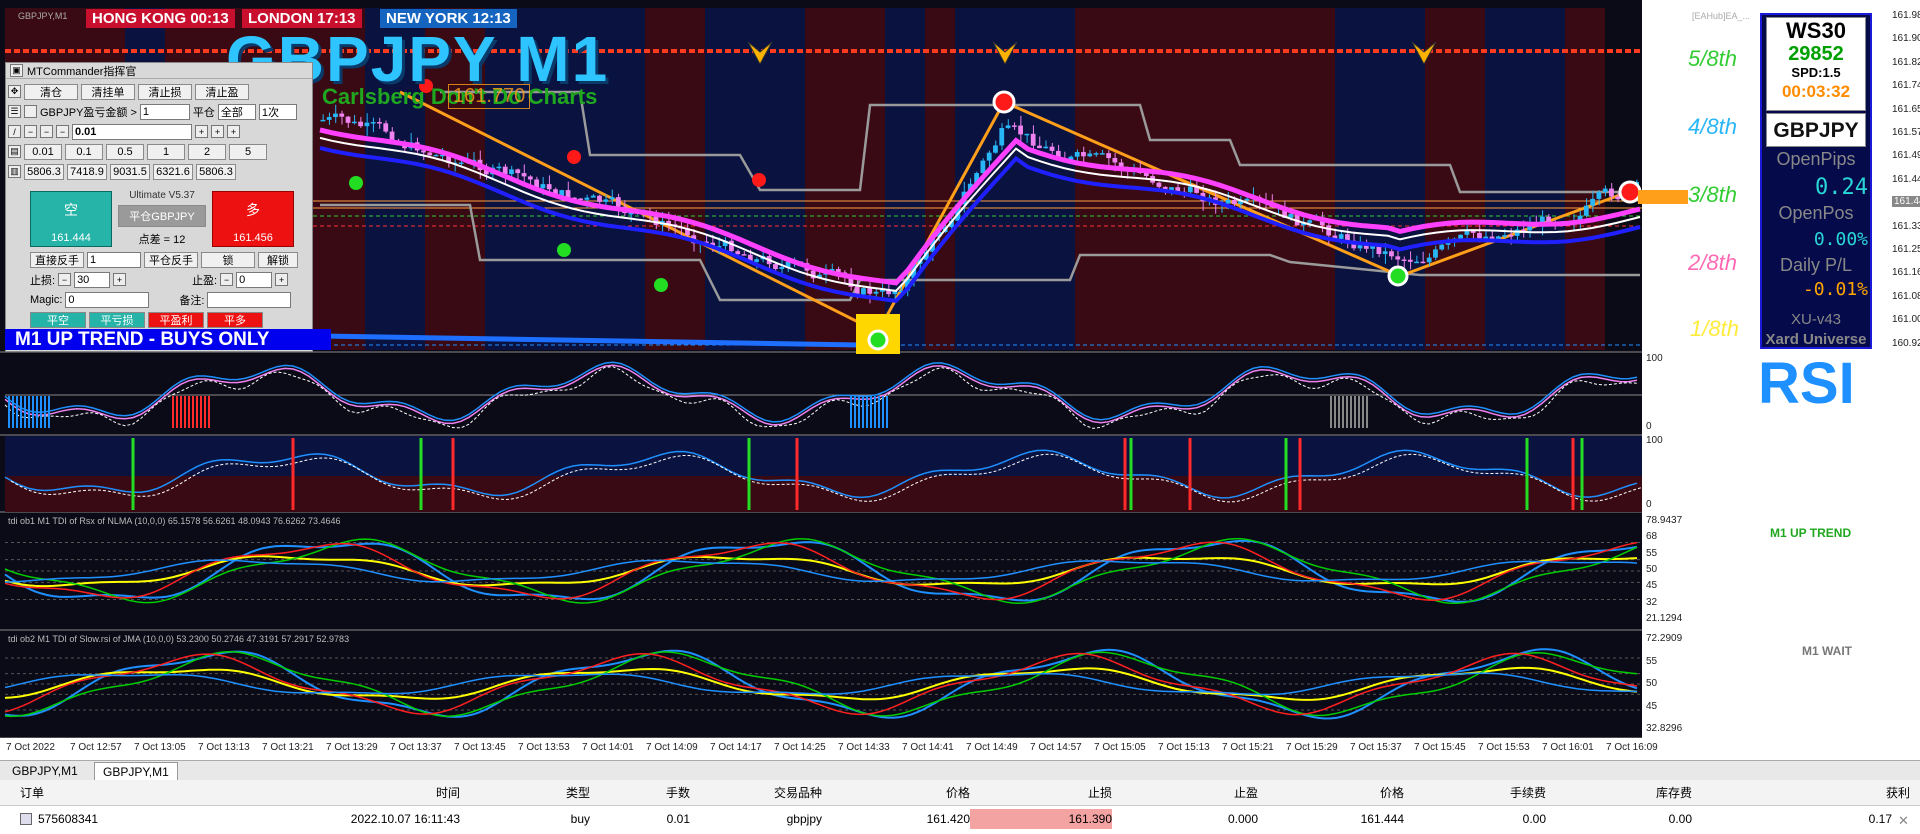 The height and width of the screenshot is (834, 1920). I want to click on col-price2: 价格, so click(1331, 793).